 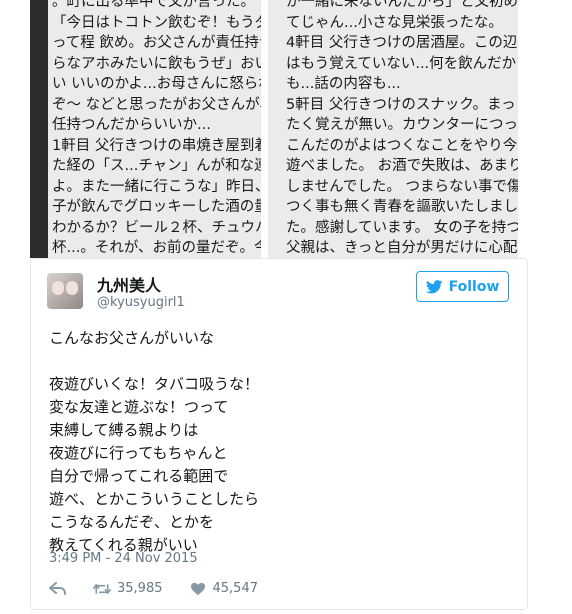 I want to click on like-button: 45,547, so click(x=224, y=588).